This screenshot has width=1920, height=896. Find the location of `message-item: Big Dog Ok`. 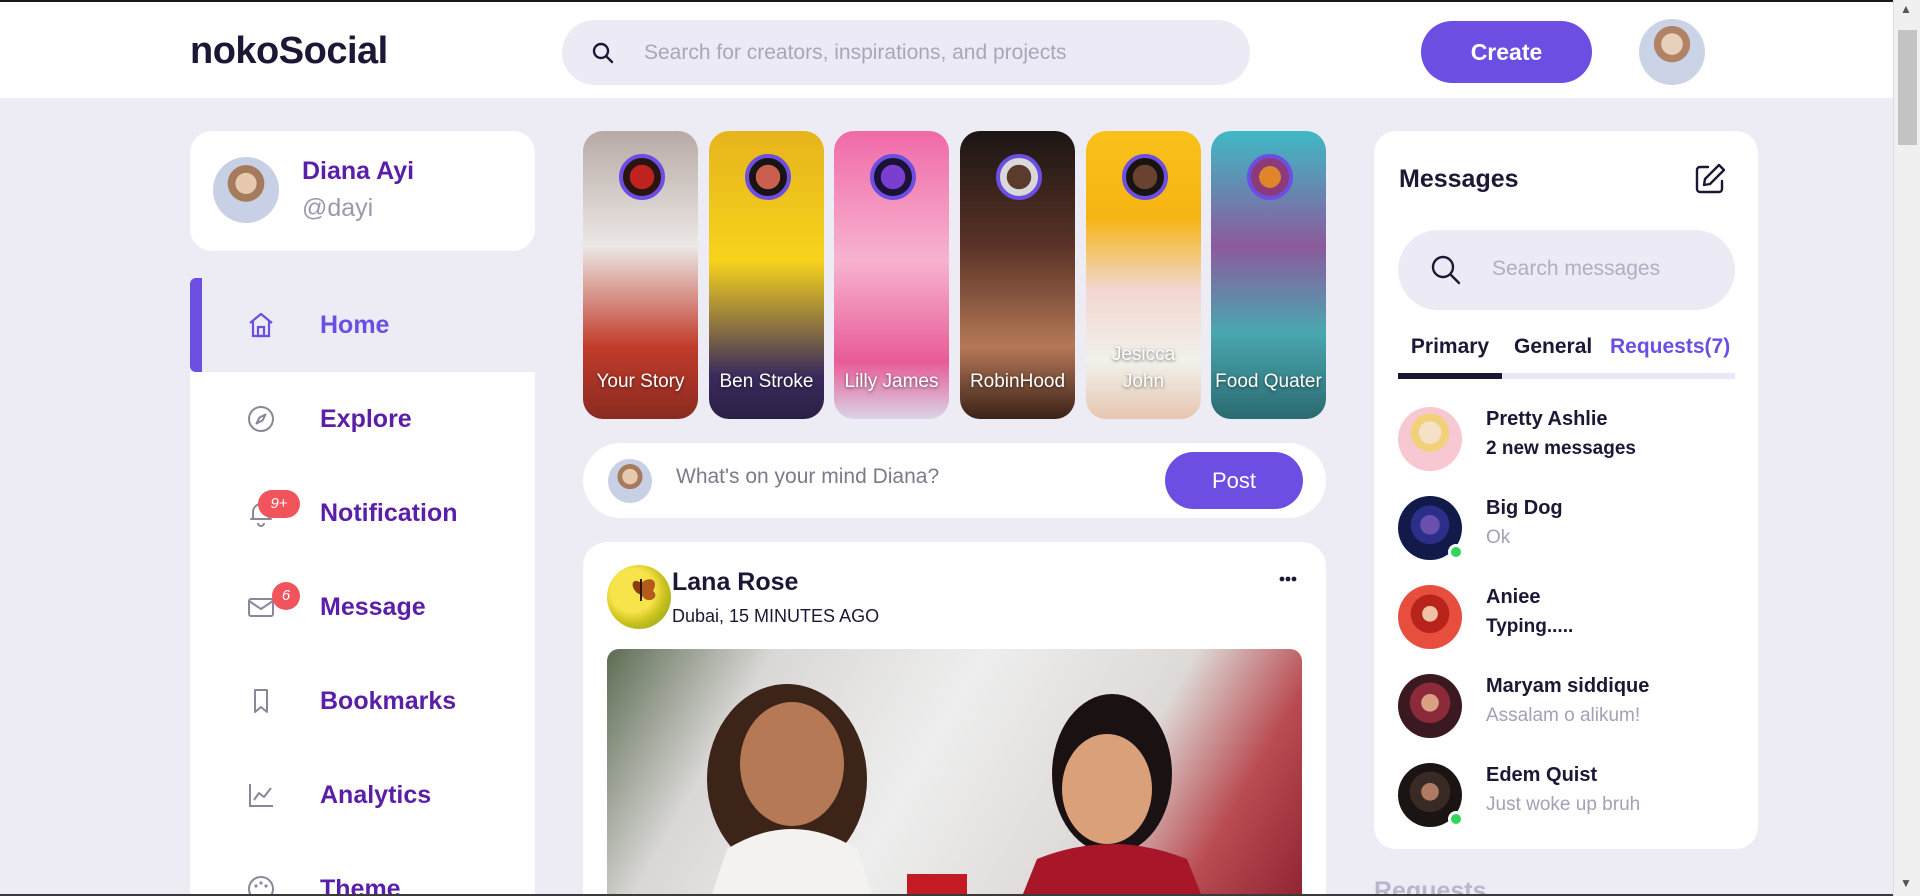

message-item: Big Dog Ok is located at coordinates (1566, 532).